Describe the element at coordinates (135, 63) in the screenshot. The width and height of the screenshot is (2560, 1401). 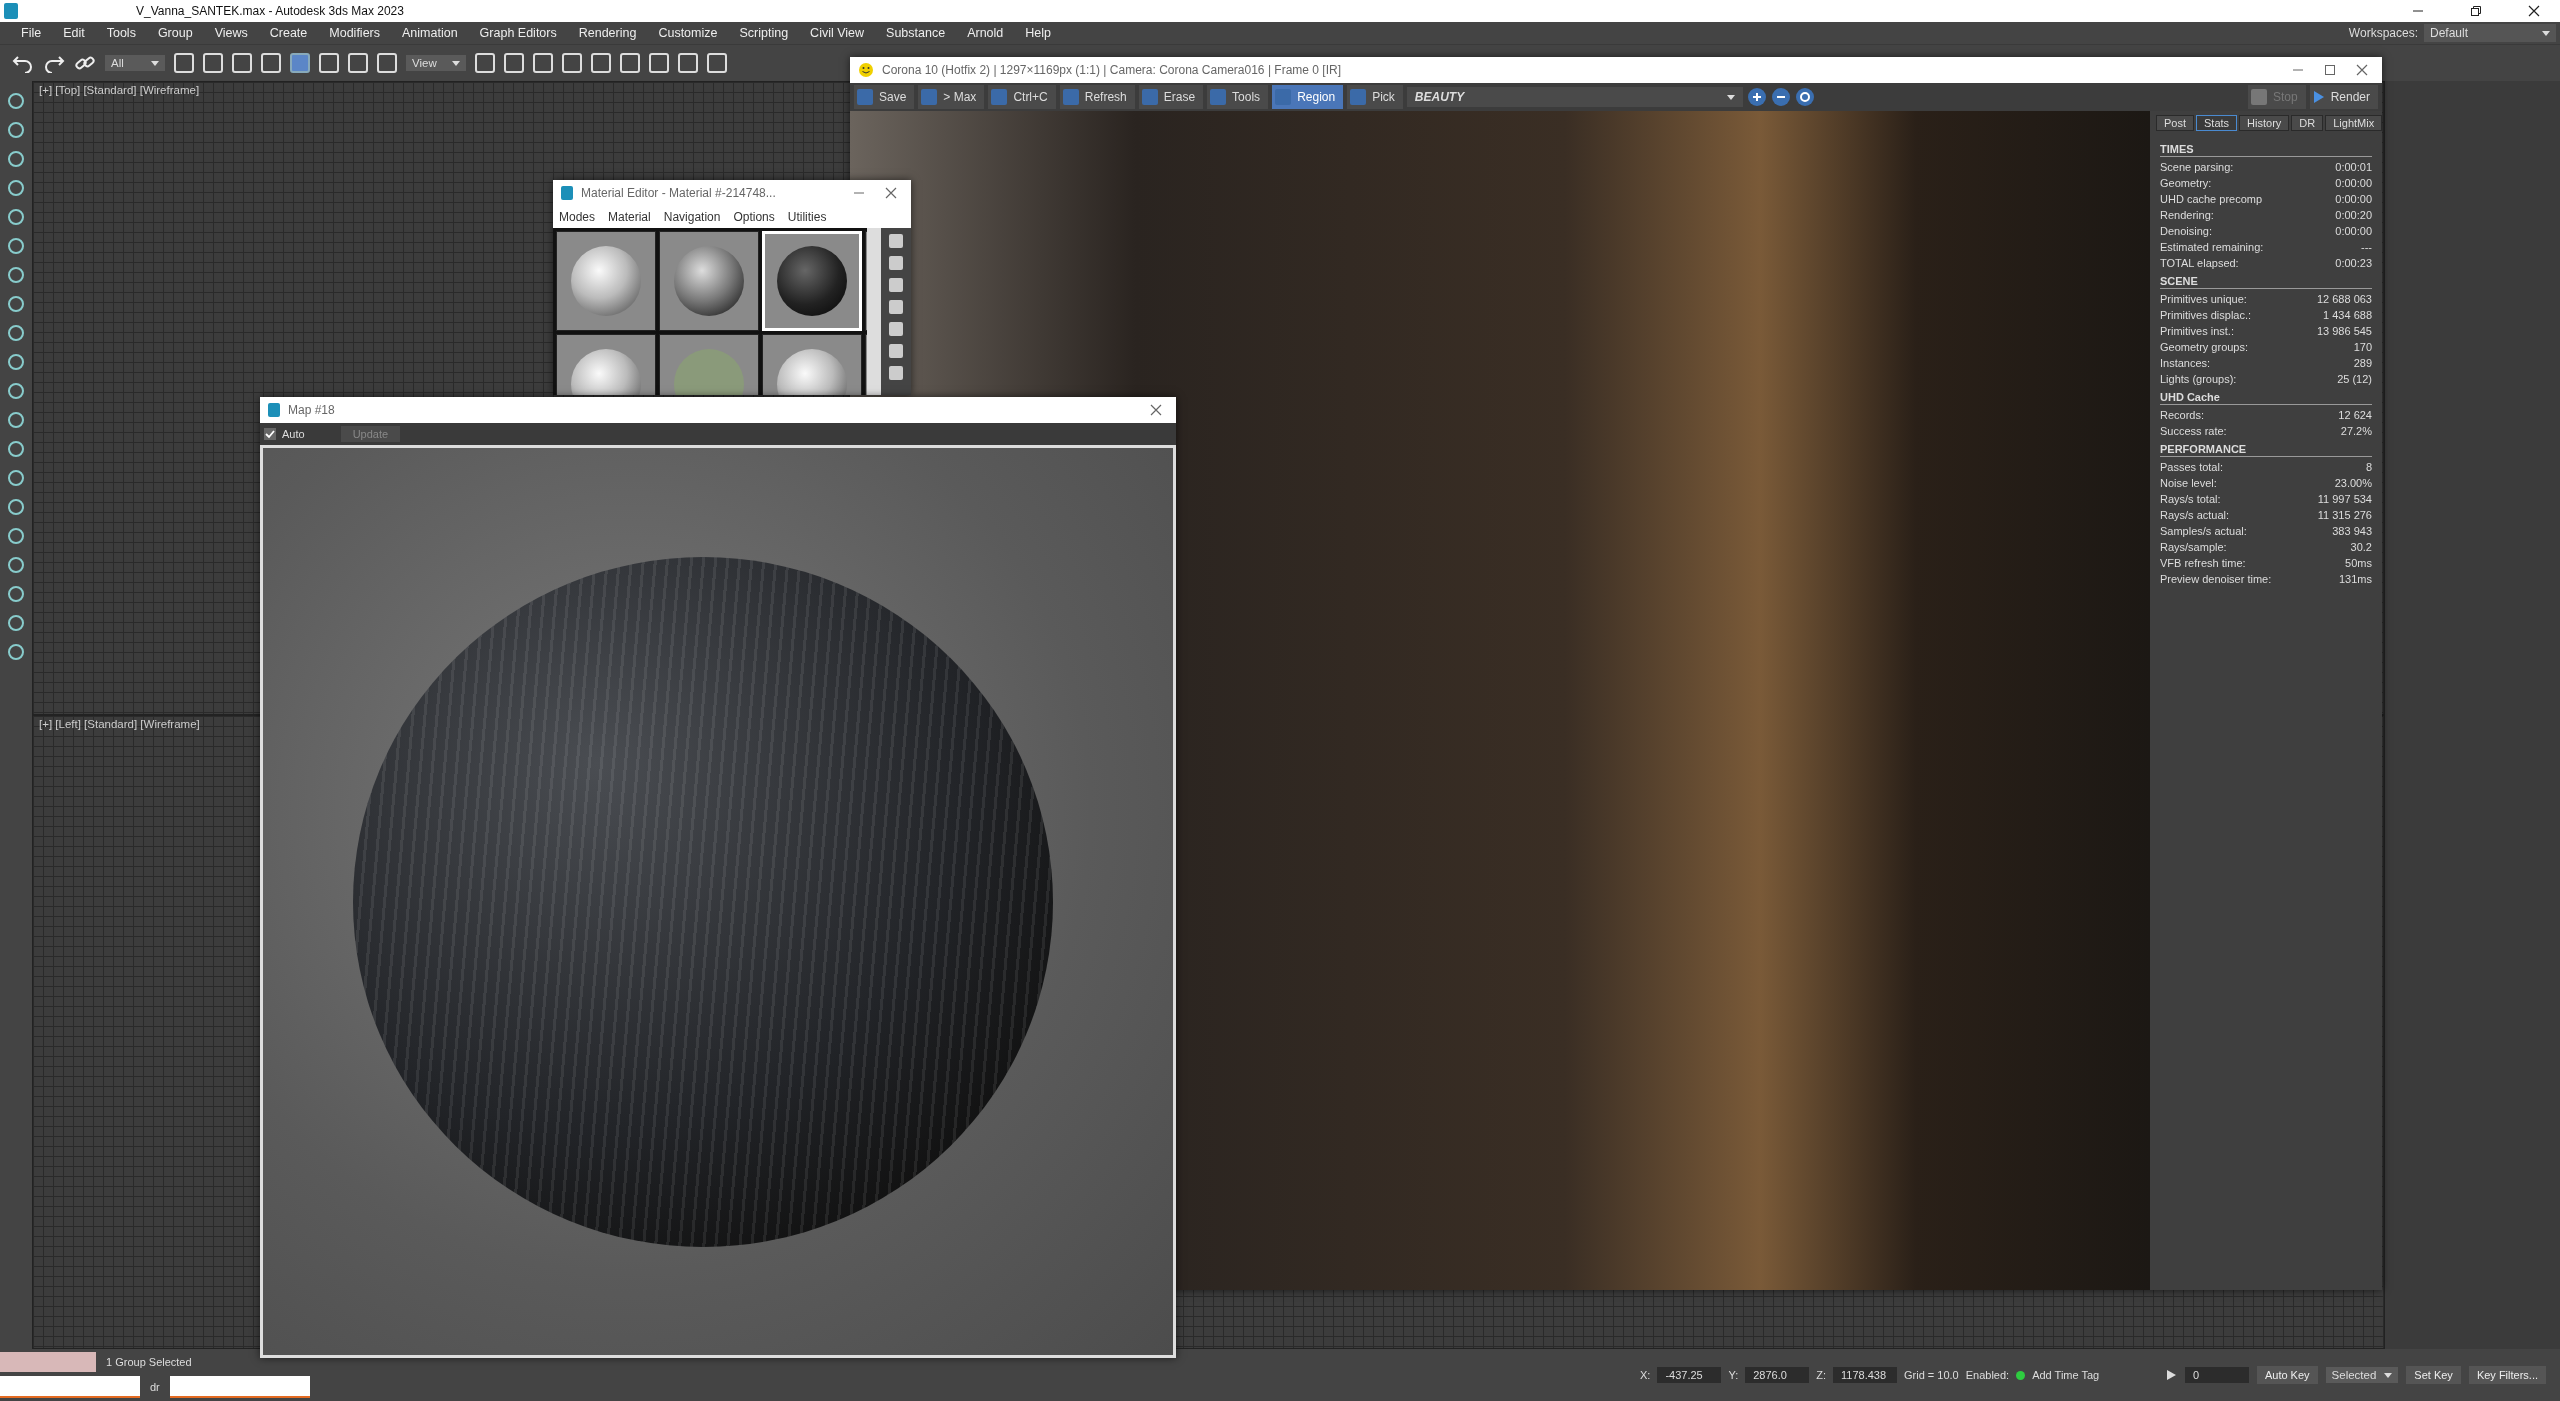
I see `selection-filter-dropdown: All` at that location.